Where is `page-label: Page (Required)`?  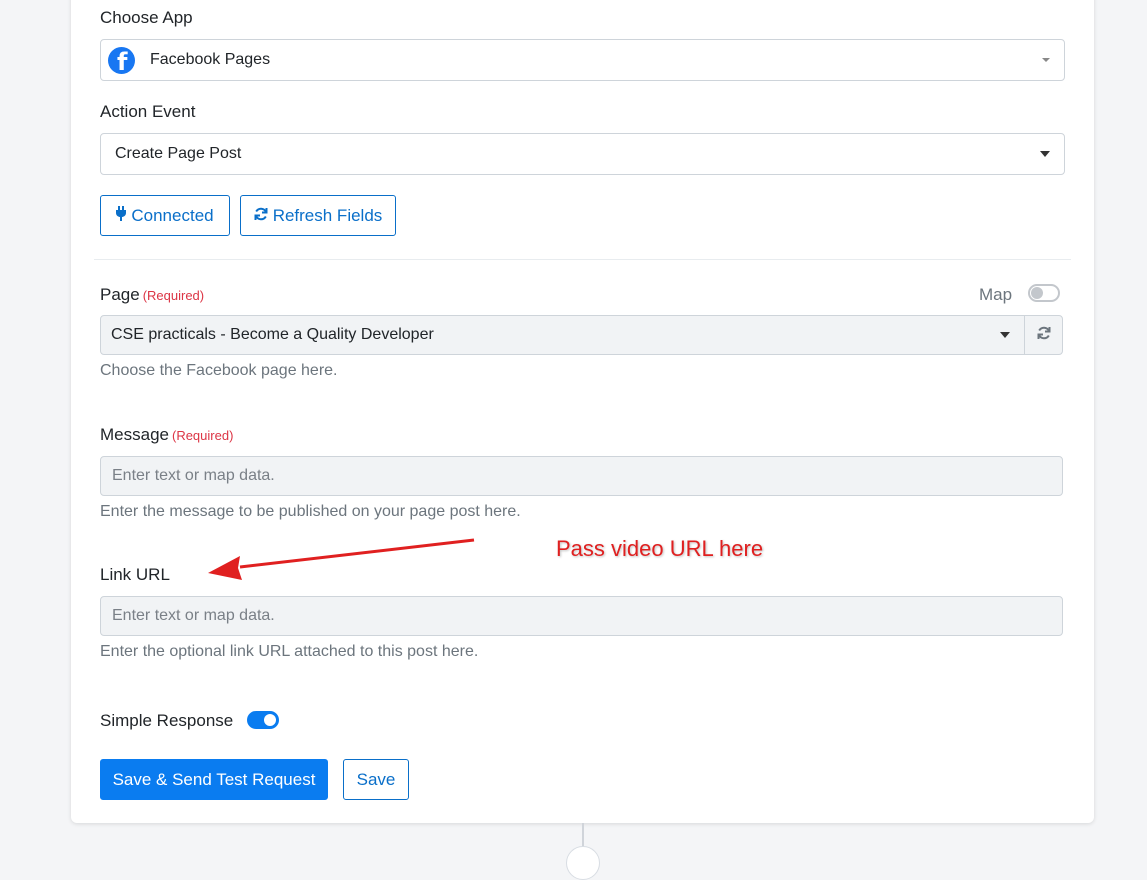 page-label: Page (Required) is located at coordinates (152, 295).